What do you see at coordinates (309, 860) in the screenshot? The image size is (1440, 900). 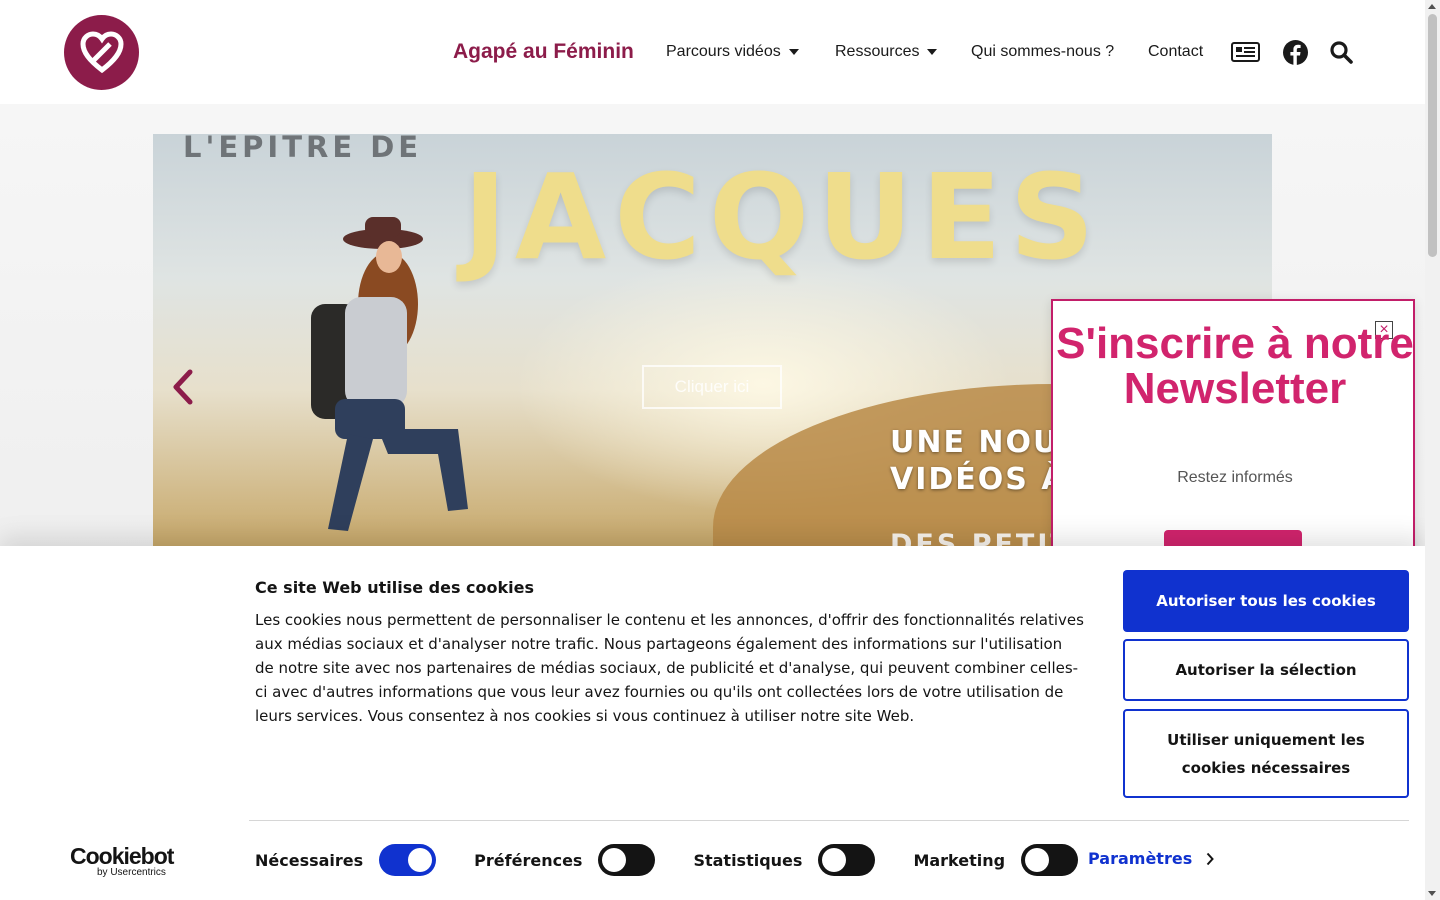 I see `toggle-label-necessaires: Nécessaires` at bounding box center [309, 860].